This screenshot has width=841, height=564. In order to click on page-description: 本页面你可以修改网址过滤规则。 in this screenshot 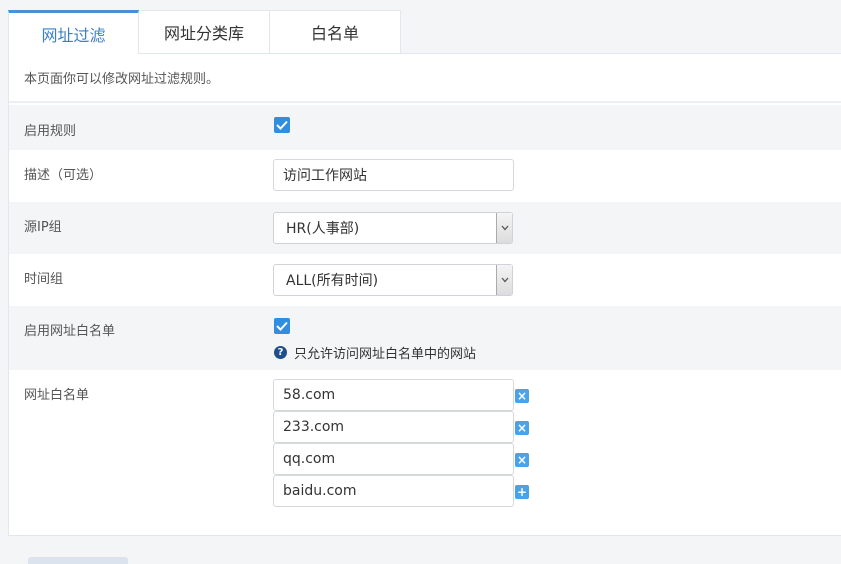, I will do `click(425, 78)`.